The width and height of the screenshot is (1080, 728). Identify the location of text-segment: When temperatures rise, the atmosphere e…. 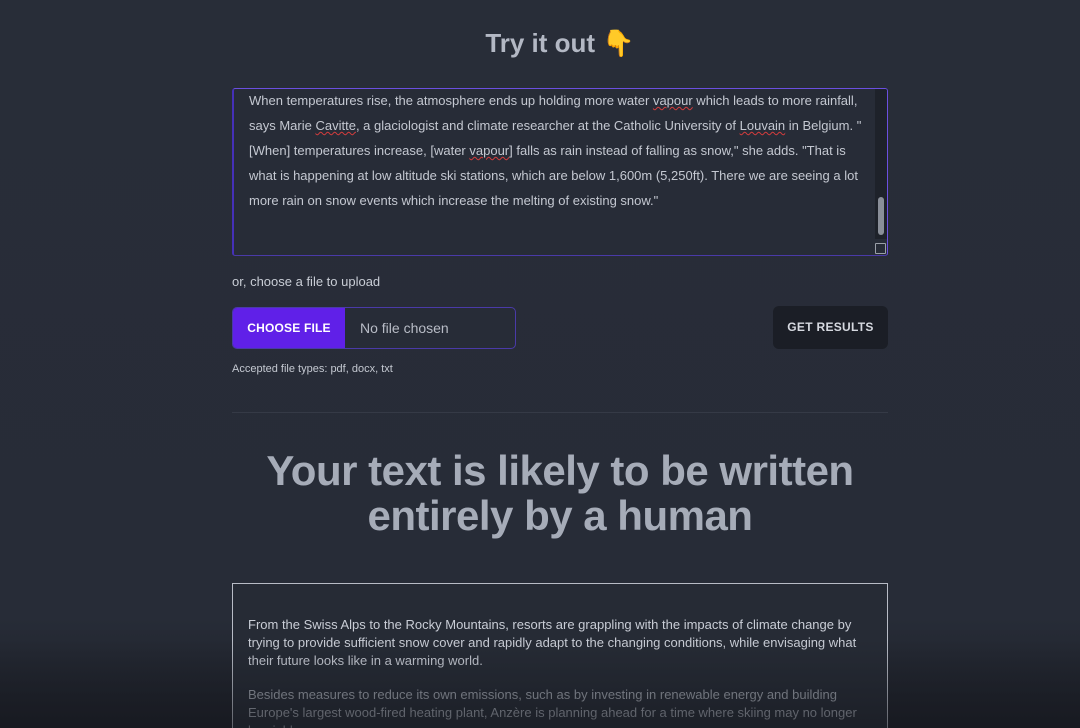
(451, 100).